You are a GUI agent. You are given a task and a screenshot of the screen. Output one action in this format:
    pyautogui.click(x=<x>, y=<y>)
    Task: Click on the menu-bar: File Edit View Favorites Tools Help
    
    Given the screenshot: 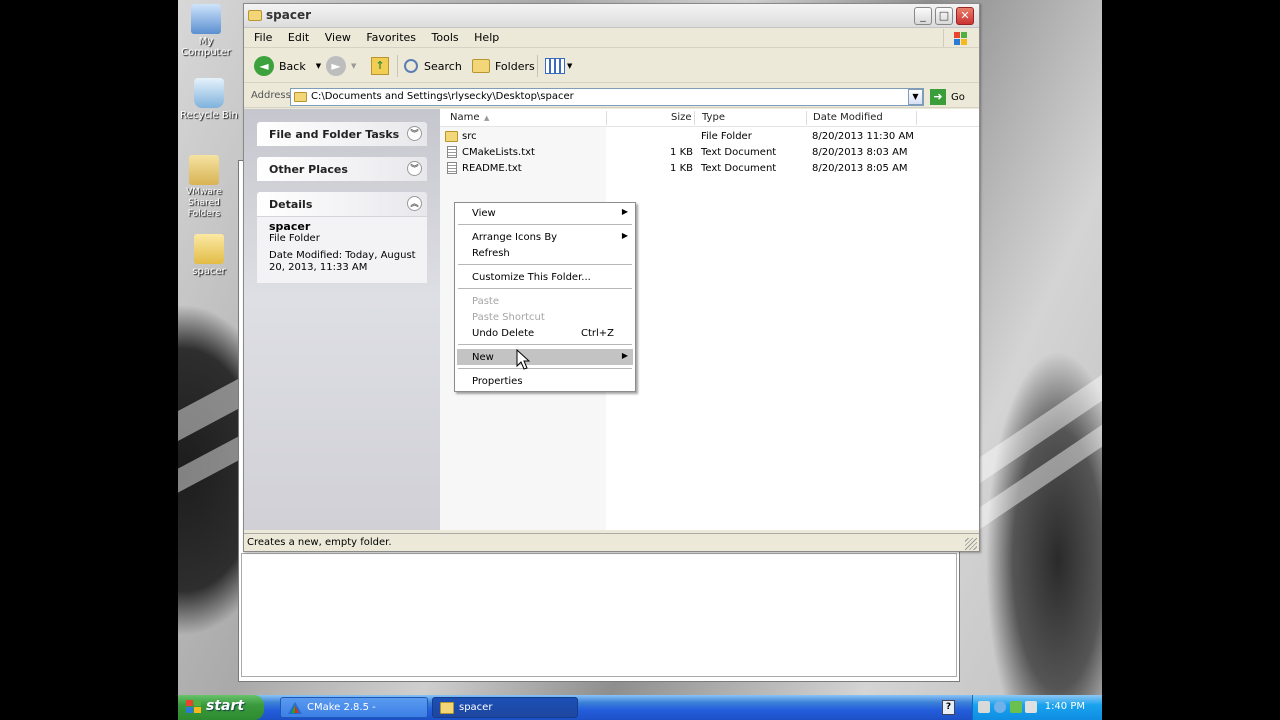 What is the action you would take?
    pyautogui.click(x=611, y=38)
    